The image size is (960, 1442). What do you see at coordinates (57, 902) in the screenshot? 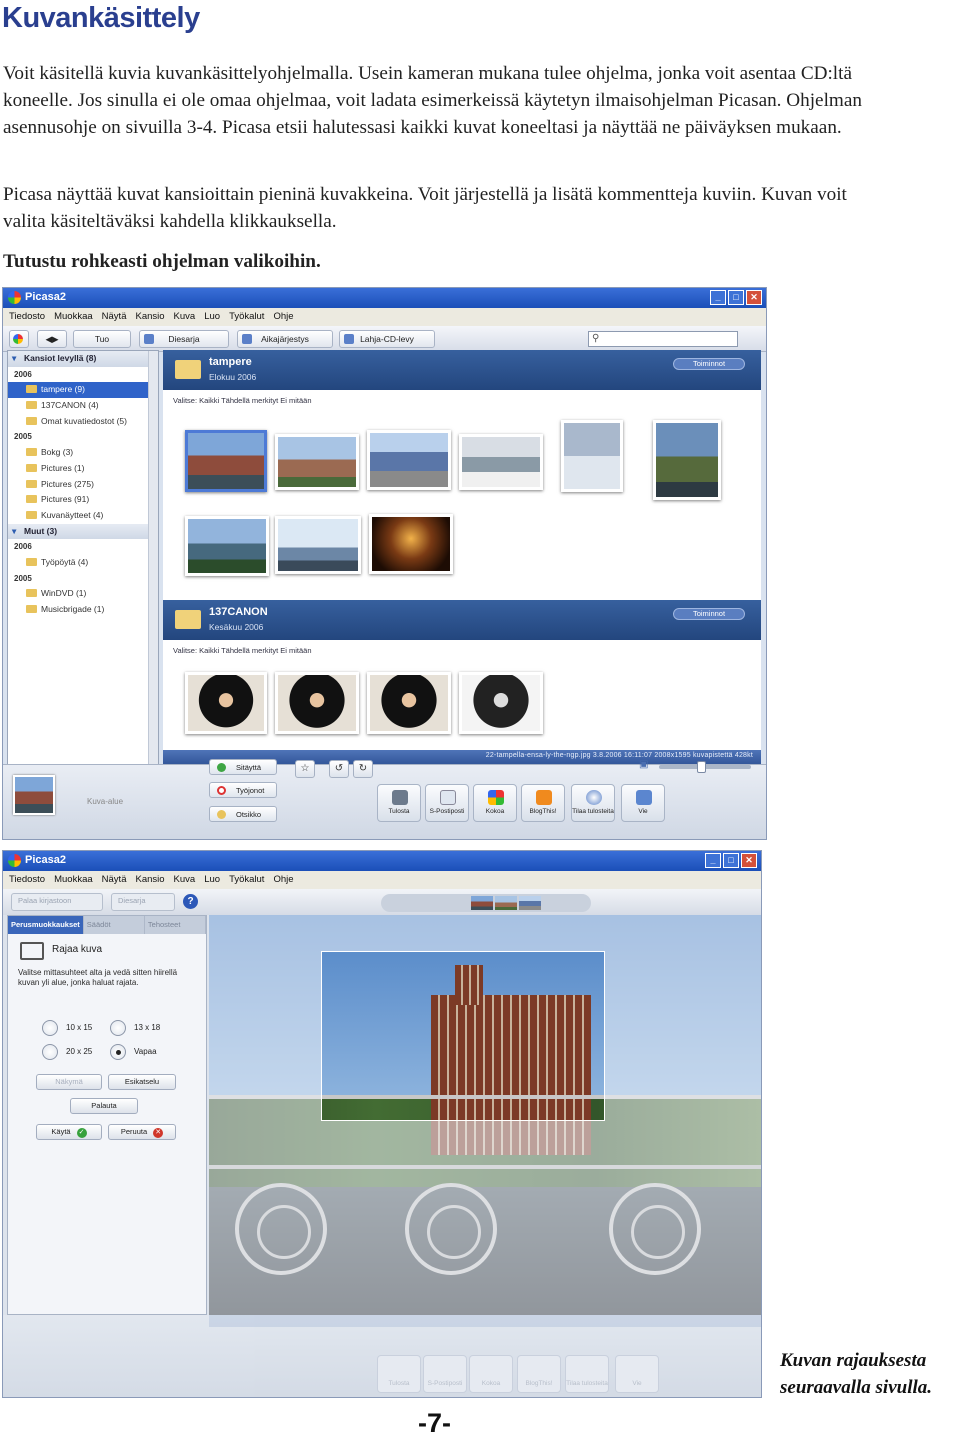
I see `back-to-library-button: Palaa kirjastoon` at bounding box center [57, 902].